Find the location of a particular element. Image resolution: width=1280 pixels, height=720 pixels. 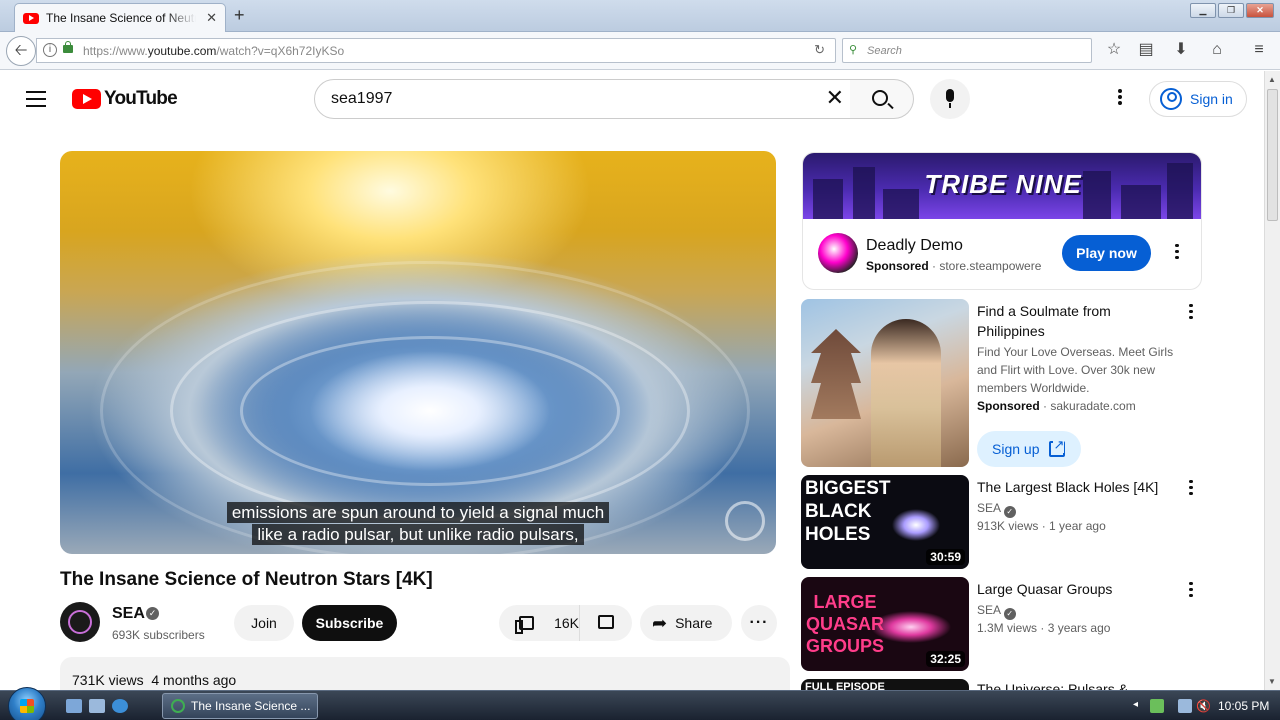

rec-title: The Largest Black Holes [4K] is located at coordinates (1077, 487).